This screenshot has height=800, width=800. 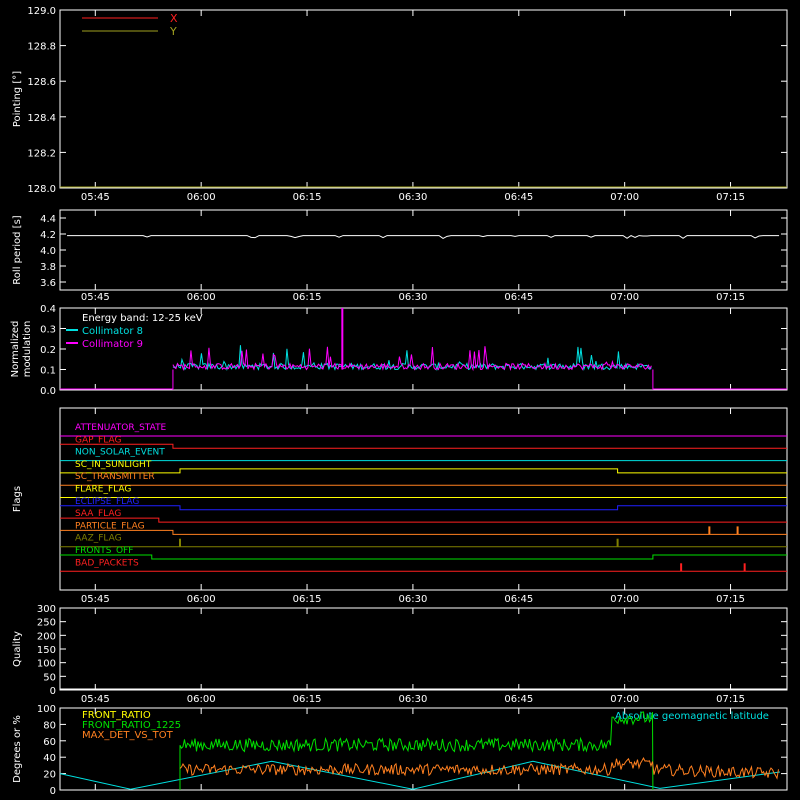 What do you see at coordinates (128, 735) in the screenshot?
I see `legend-label: MAX_DET_VS_TOT` at bounding box center [128, 735].